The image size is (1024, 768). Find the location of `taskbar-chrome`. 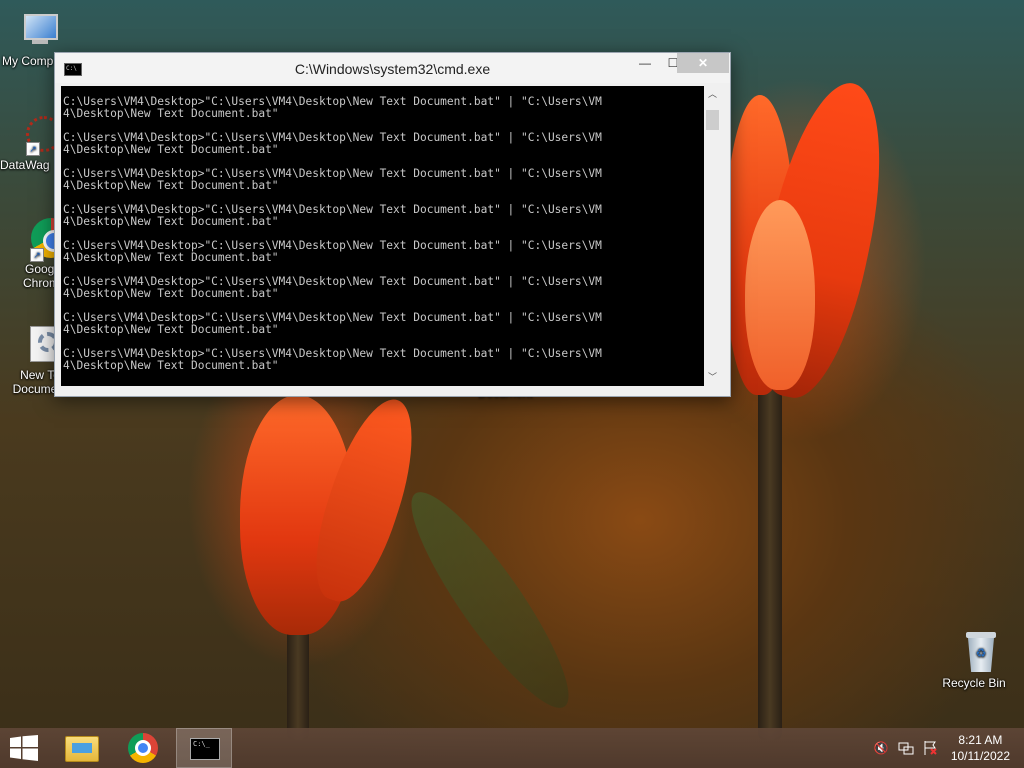

taskbar-chrome is located at coordinates (143, 748).